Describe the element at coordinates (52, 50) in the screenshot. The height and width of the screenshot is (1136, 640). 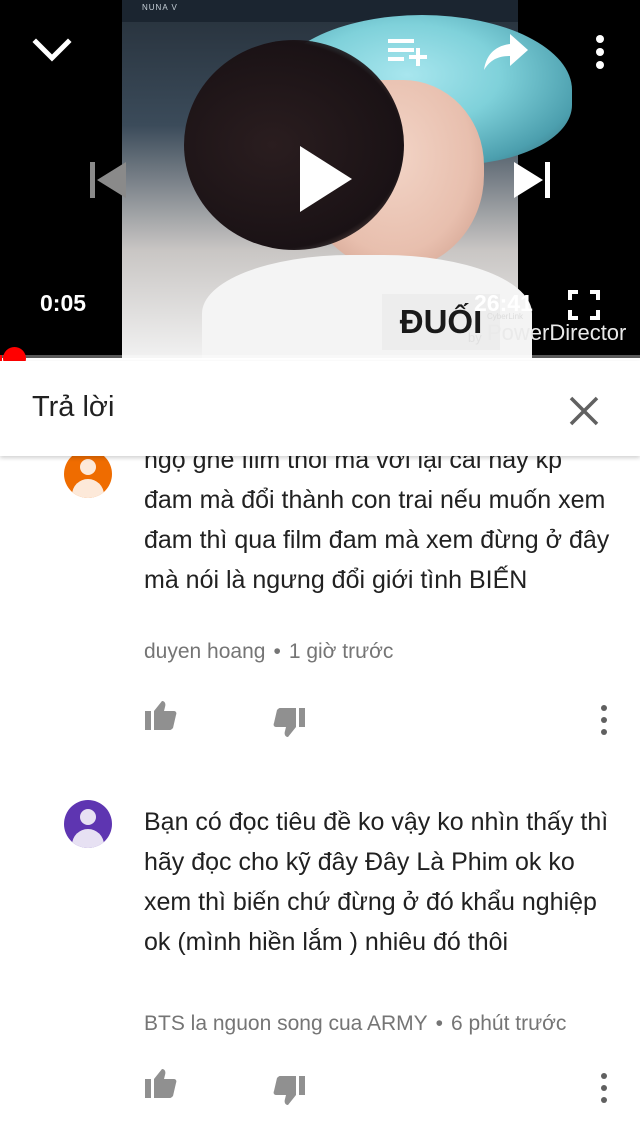
I see `chevron-down-icon` at that location.